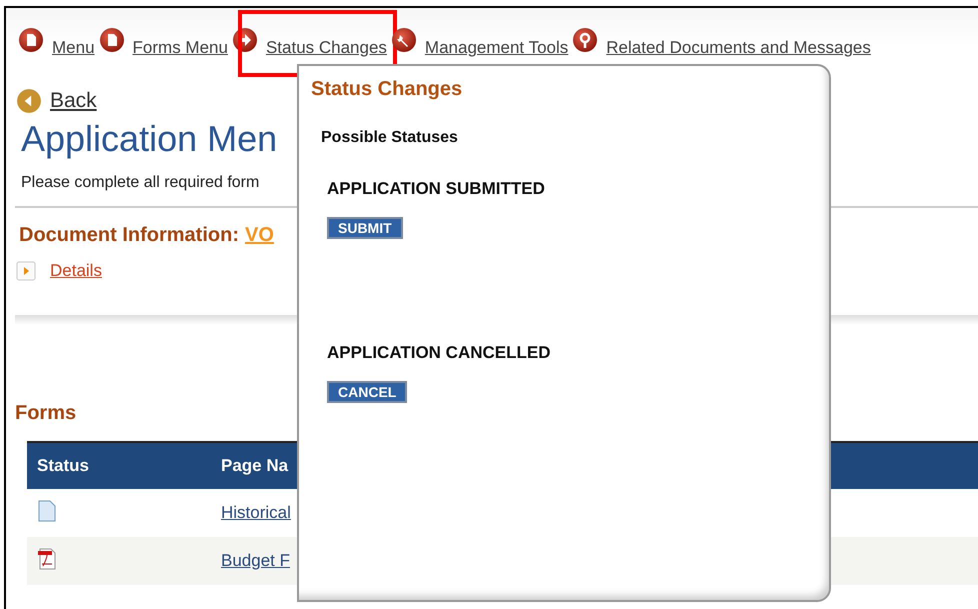 This screenshot has width=978, height=609. I want to click on section-heading: Forms, so click(46, 413).